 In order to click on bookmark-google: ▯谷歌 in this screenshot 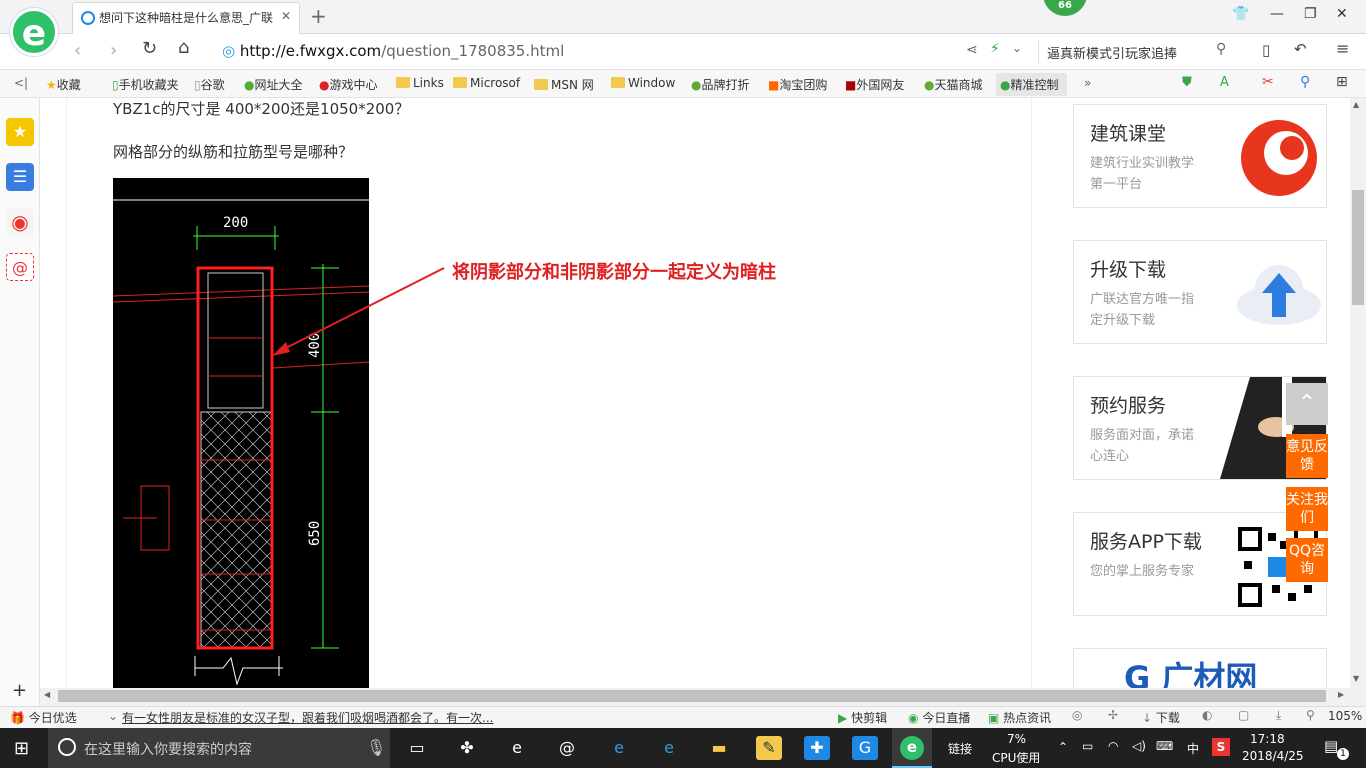, I will do `click(209, 84)`.